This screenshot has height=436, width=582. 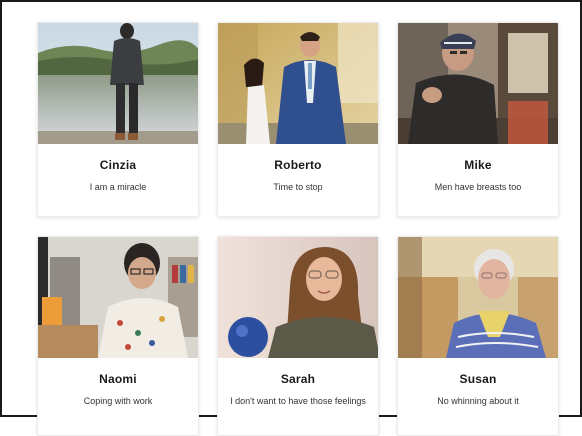 I want to click on woman-smiling-image, so click(x=298, y=297).